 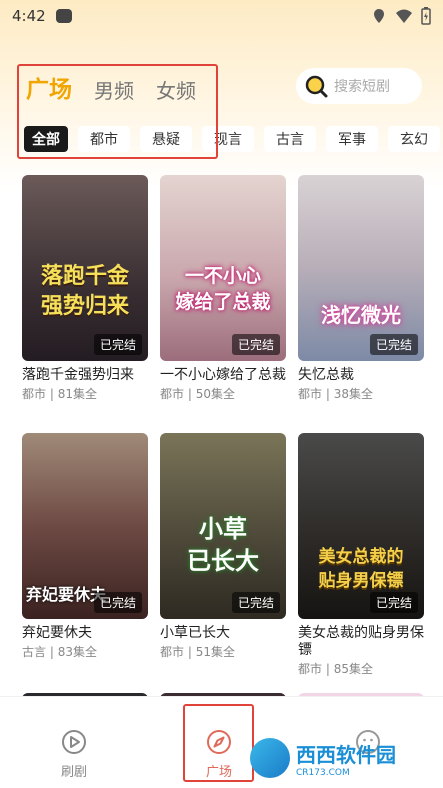 What do you see at coordinates (404, 16) in the screenshot?
I see `wifi-icon` at bounding box center [404, 16].